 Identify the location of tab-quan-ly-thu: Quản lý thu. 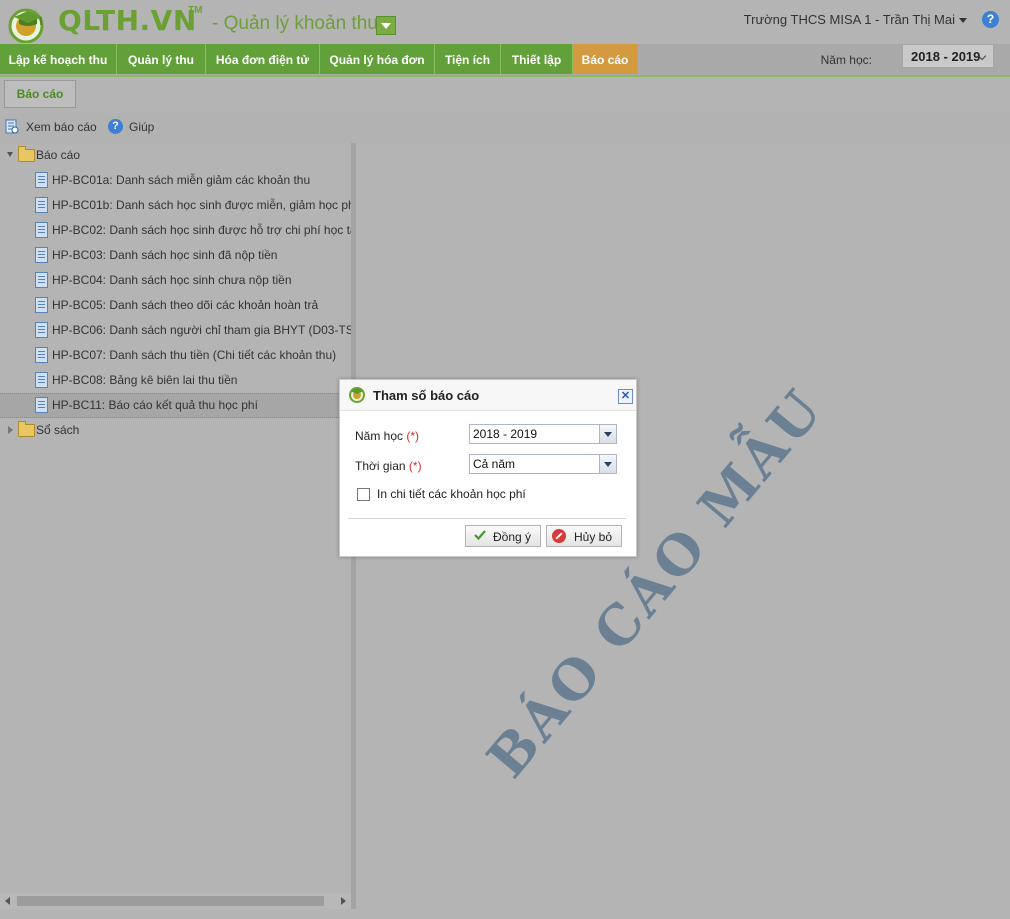
(161, 59).